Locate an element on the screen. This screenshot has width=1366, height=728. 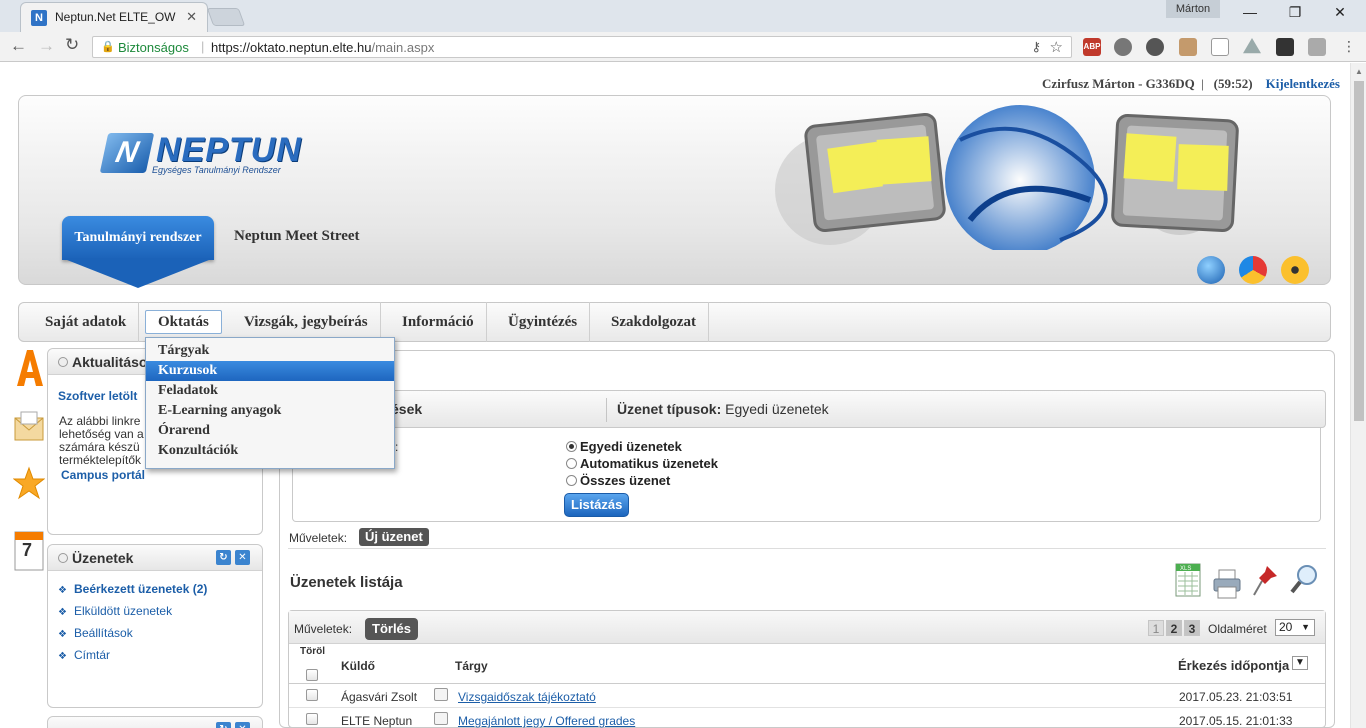
browser-user-badge: Márton is located at coordinates (1193, 9).